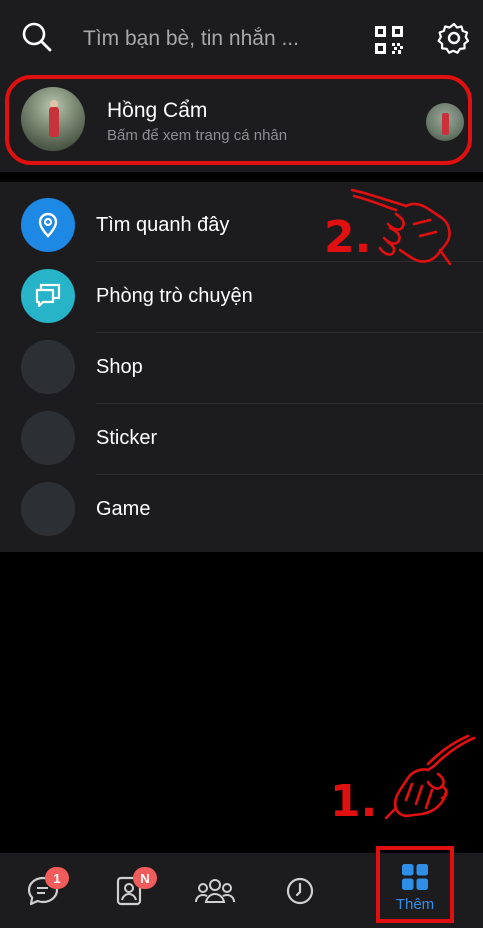  What do you see at coordinates (354, 801) in the screenshot?
I see `step-1-label: 1.` at bounding box center [354, 801].